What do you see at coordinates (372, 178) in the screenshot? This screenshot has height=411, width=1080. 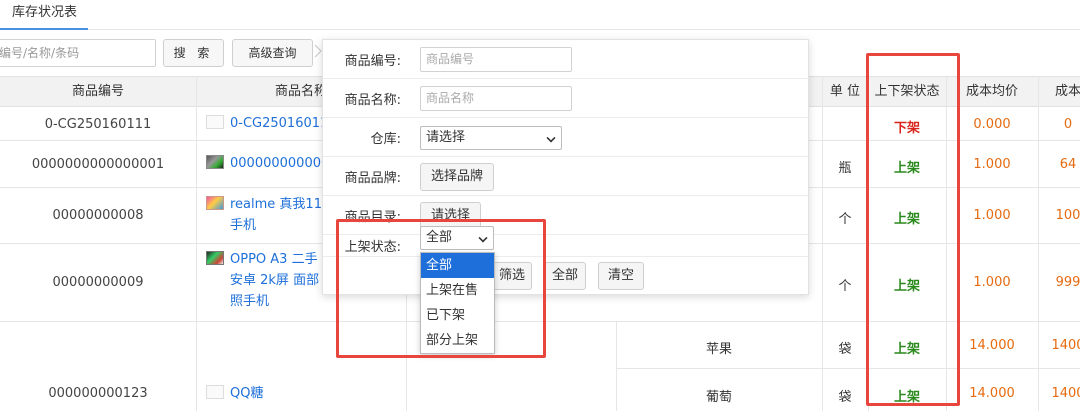 I see `brand-label: 商品品牌:` at bounding box center [372, 178].